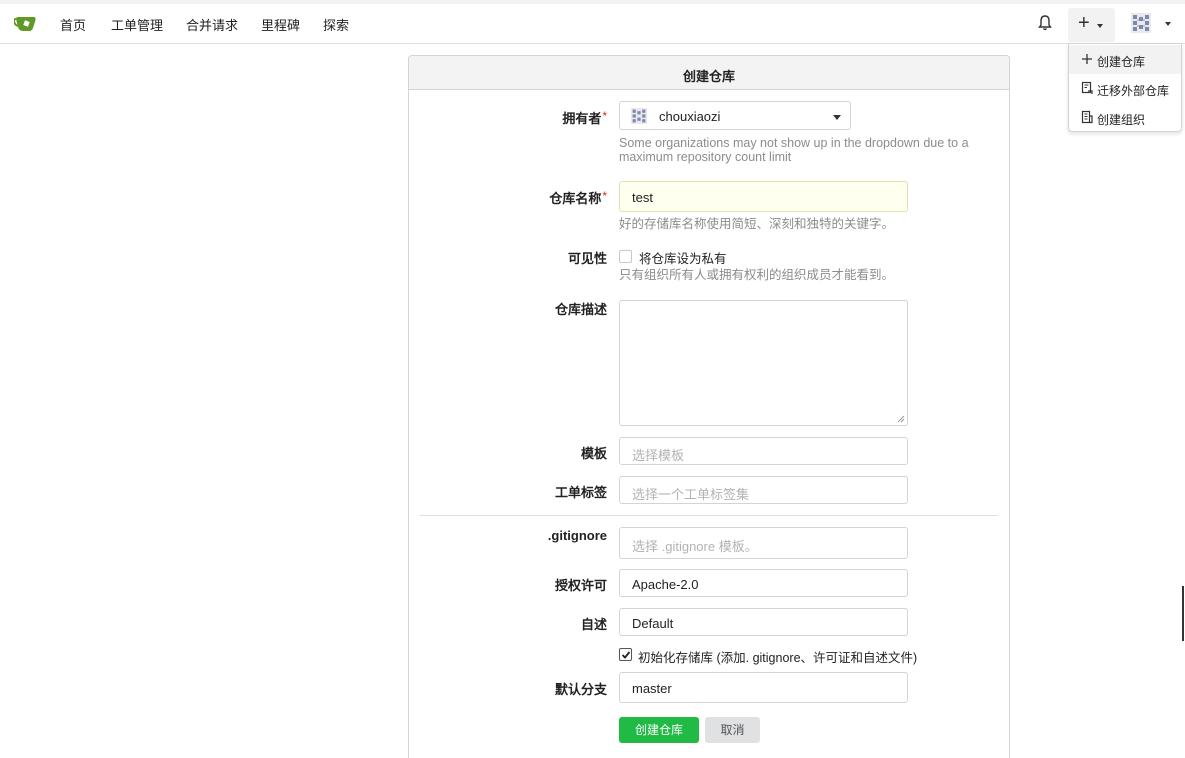  I want to click on repo-name-input: test, so click(763, 196).